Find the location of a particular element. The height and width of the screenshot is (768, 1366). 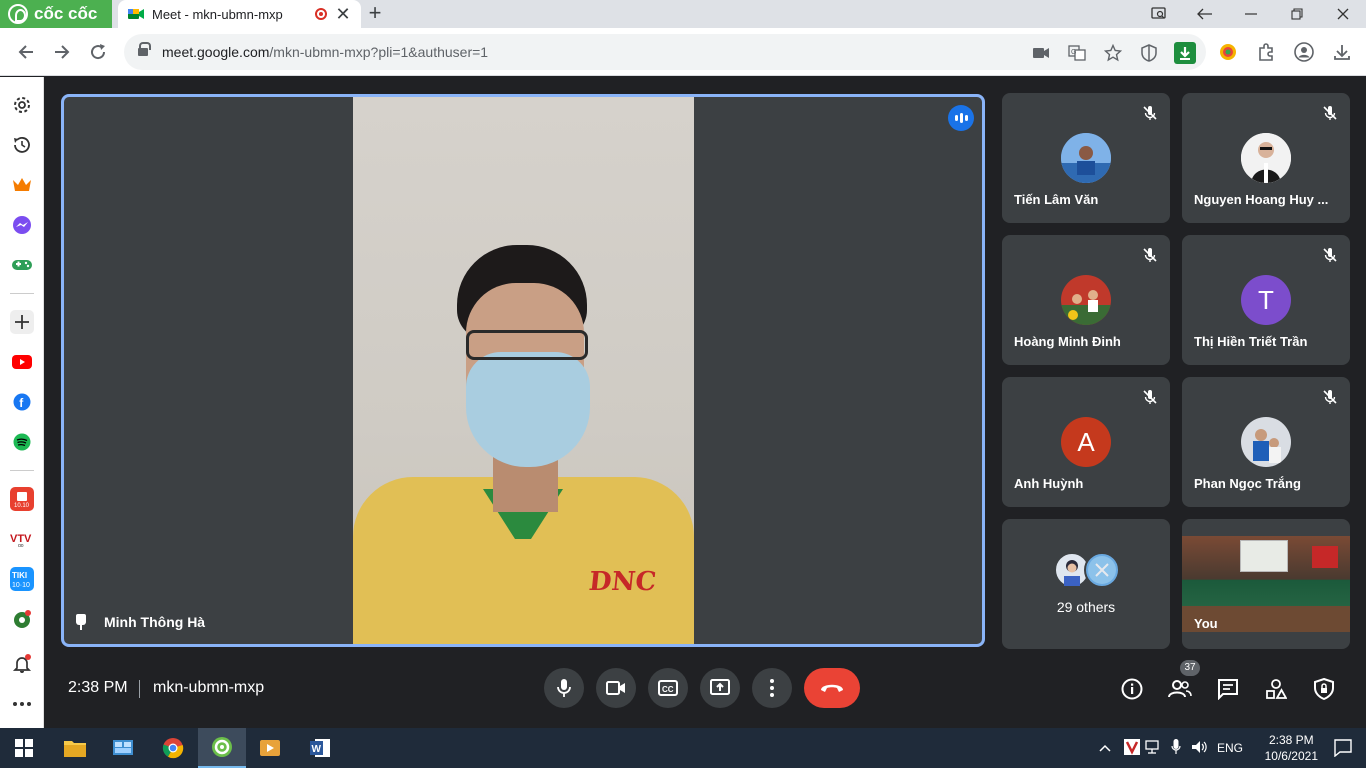

show-hidden-icons-chevron-icon is located at coordinates (1105, 748).